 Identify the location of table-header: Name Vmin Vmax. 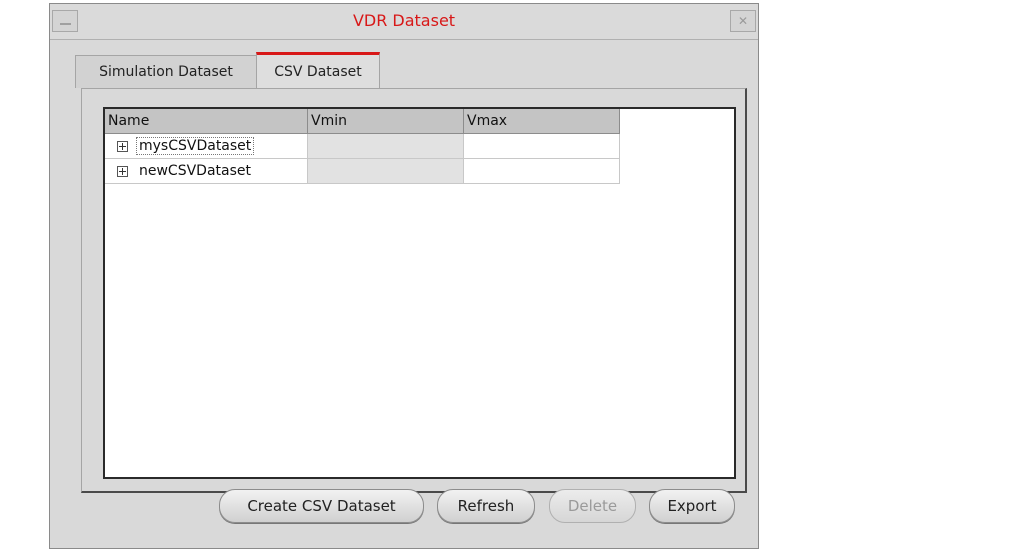
(362, 121).